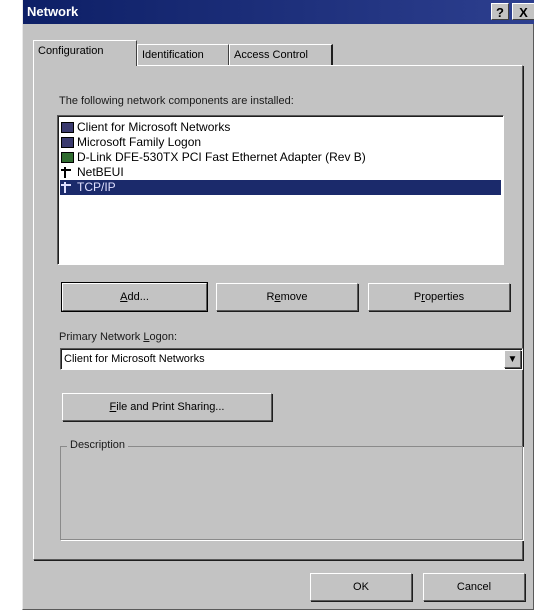 The image size is (534, 610). Describe the element at coordinates (134, 359) in the screenshot. I see `primary-logon-value: Client for Microsoft Networks` at that location.